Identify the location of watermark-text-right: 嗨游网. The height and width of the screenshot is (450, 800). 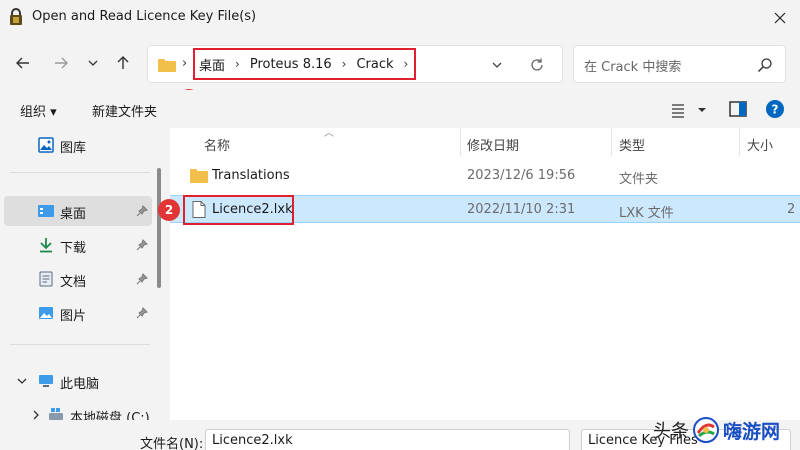
(752, 431).